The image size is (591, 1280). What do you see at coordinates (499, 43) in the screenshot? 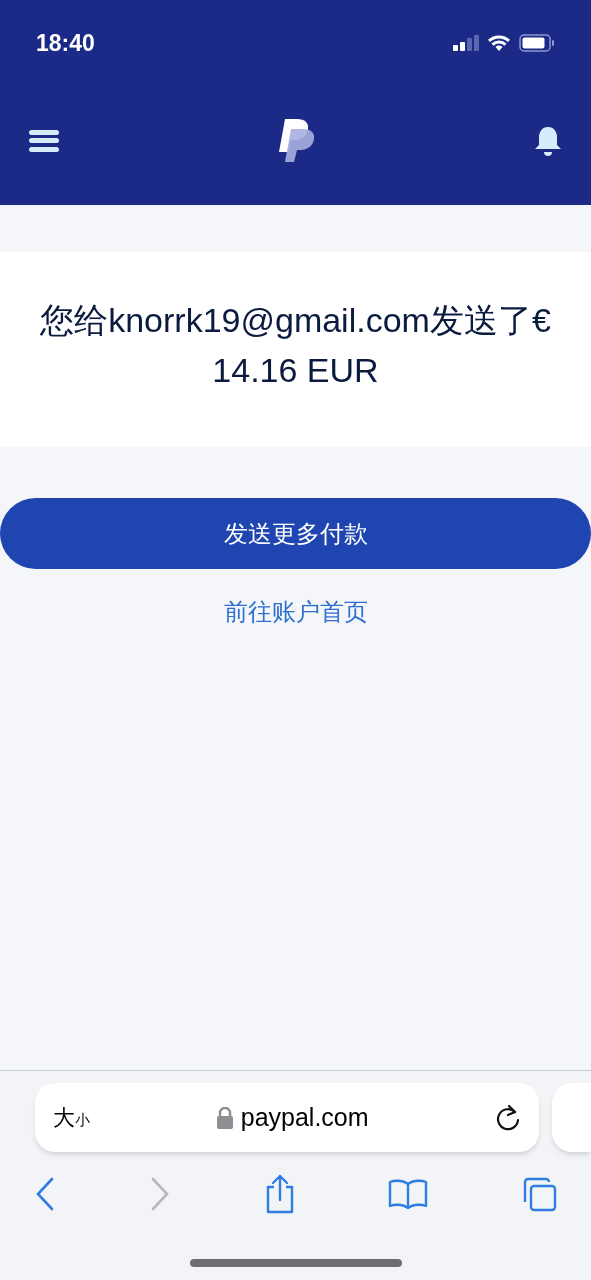
I see `wifi-icon` at bounding box center [499, 43].